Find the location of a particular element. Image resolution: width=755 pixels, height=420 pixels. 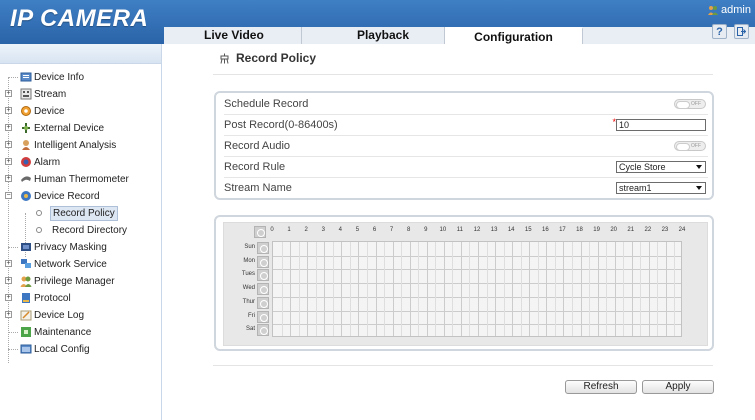

sidebar-item-external-device: + External Device is located at coordinates (80, 128).